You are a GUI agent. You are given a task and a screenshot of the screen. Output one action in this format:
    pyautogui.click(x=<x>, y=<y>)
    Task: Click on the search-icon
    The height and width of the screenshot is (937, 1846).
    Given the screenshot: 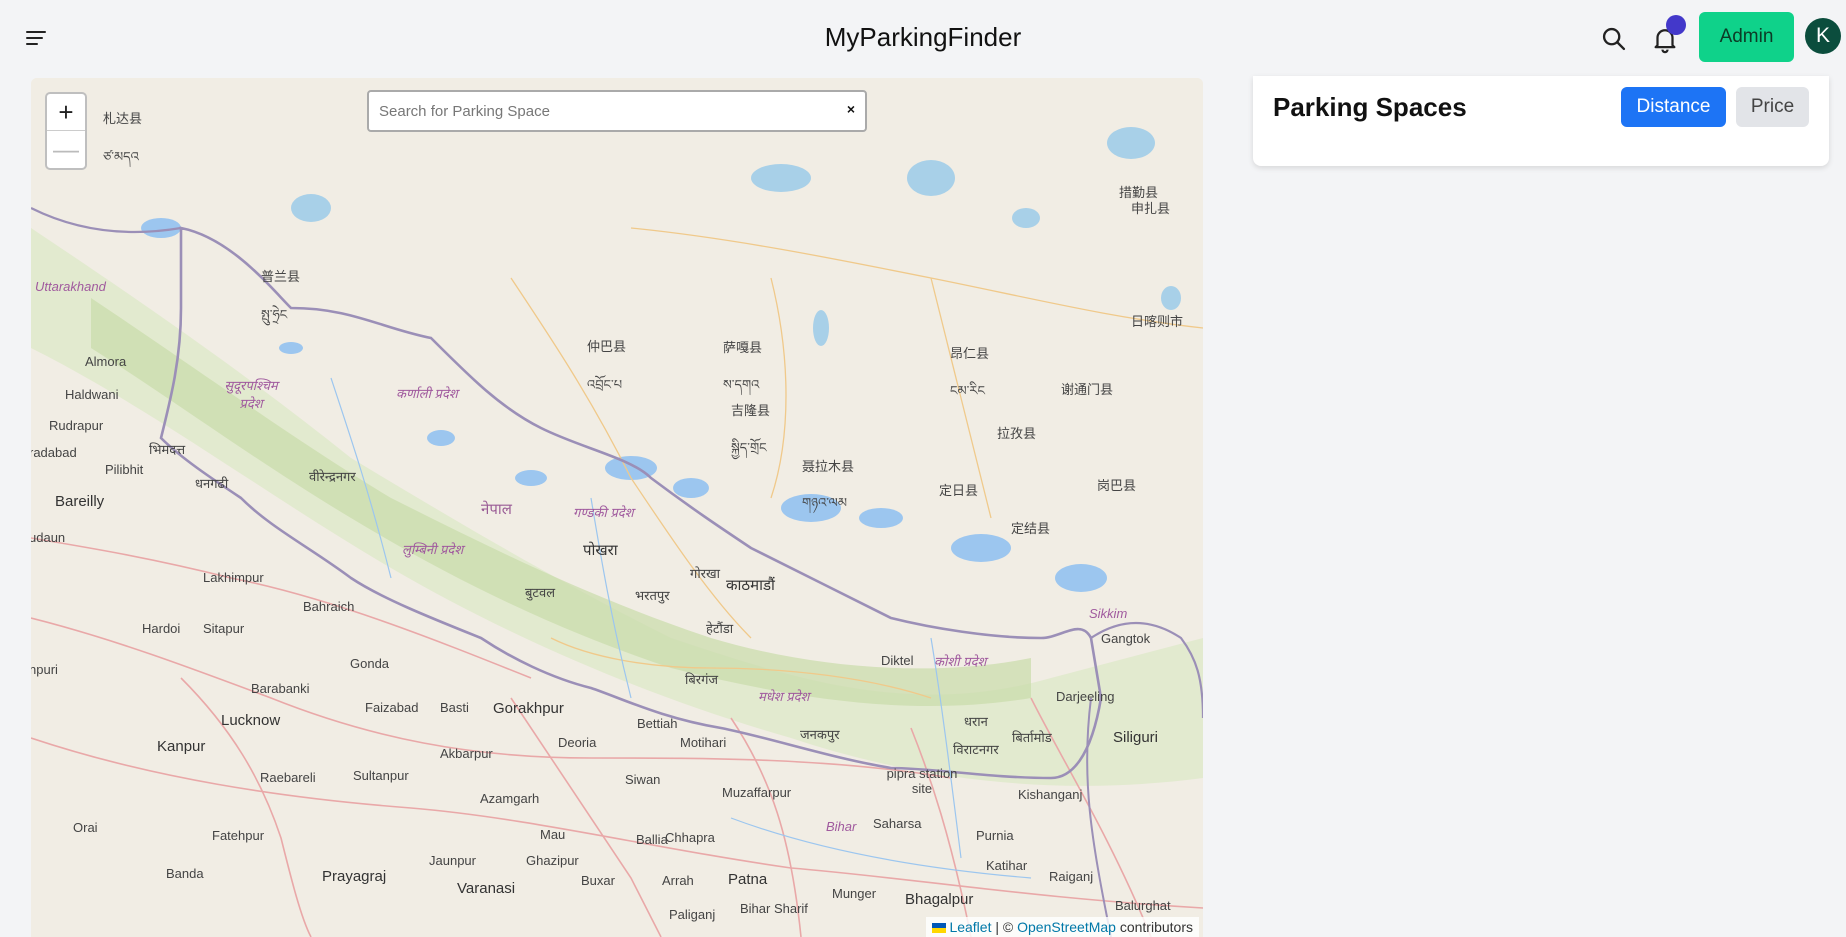 What is the action you would take?
    pyautogui.click(x=1614, y=39)
    